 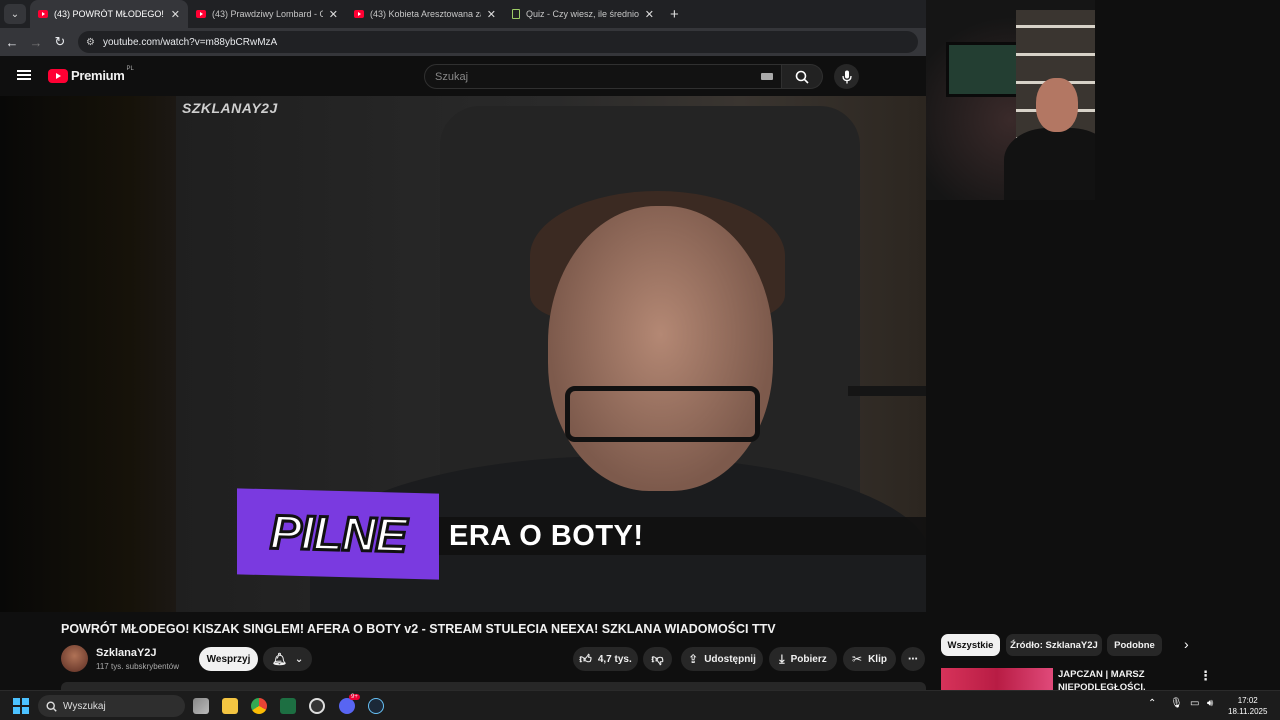 I want to click on right-column-bg, so click(x=1187, y=306).